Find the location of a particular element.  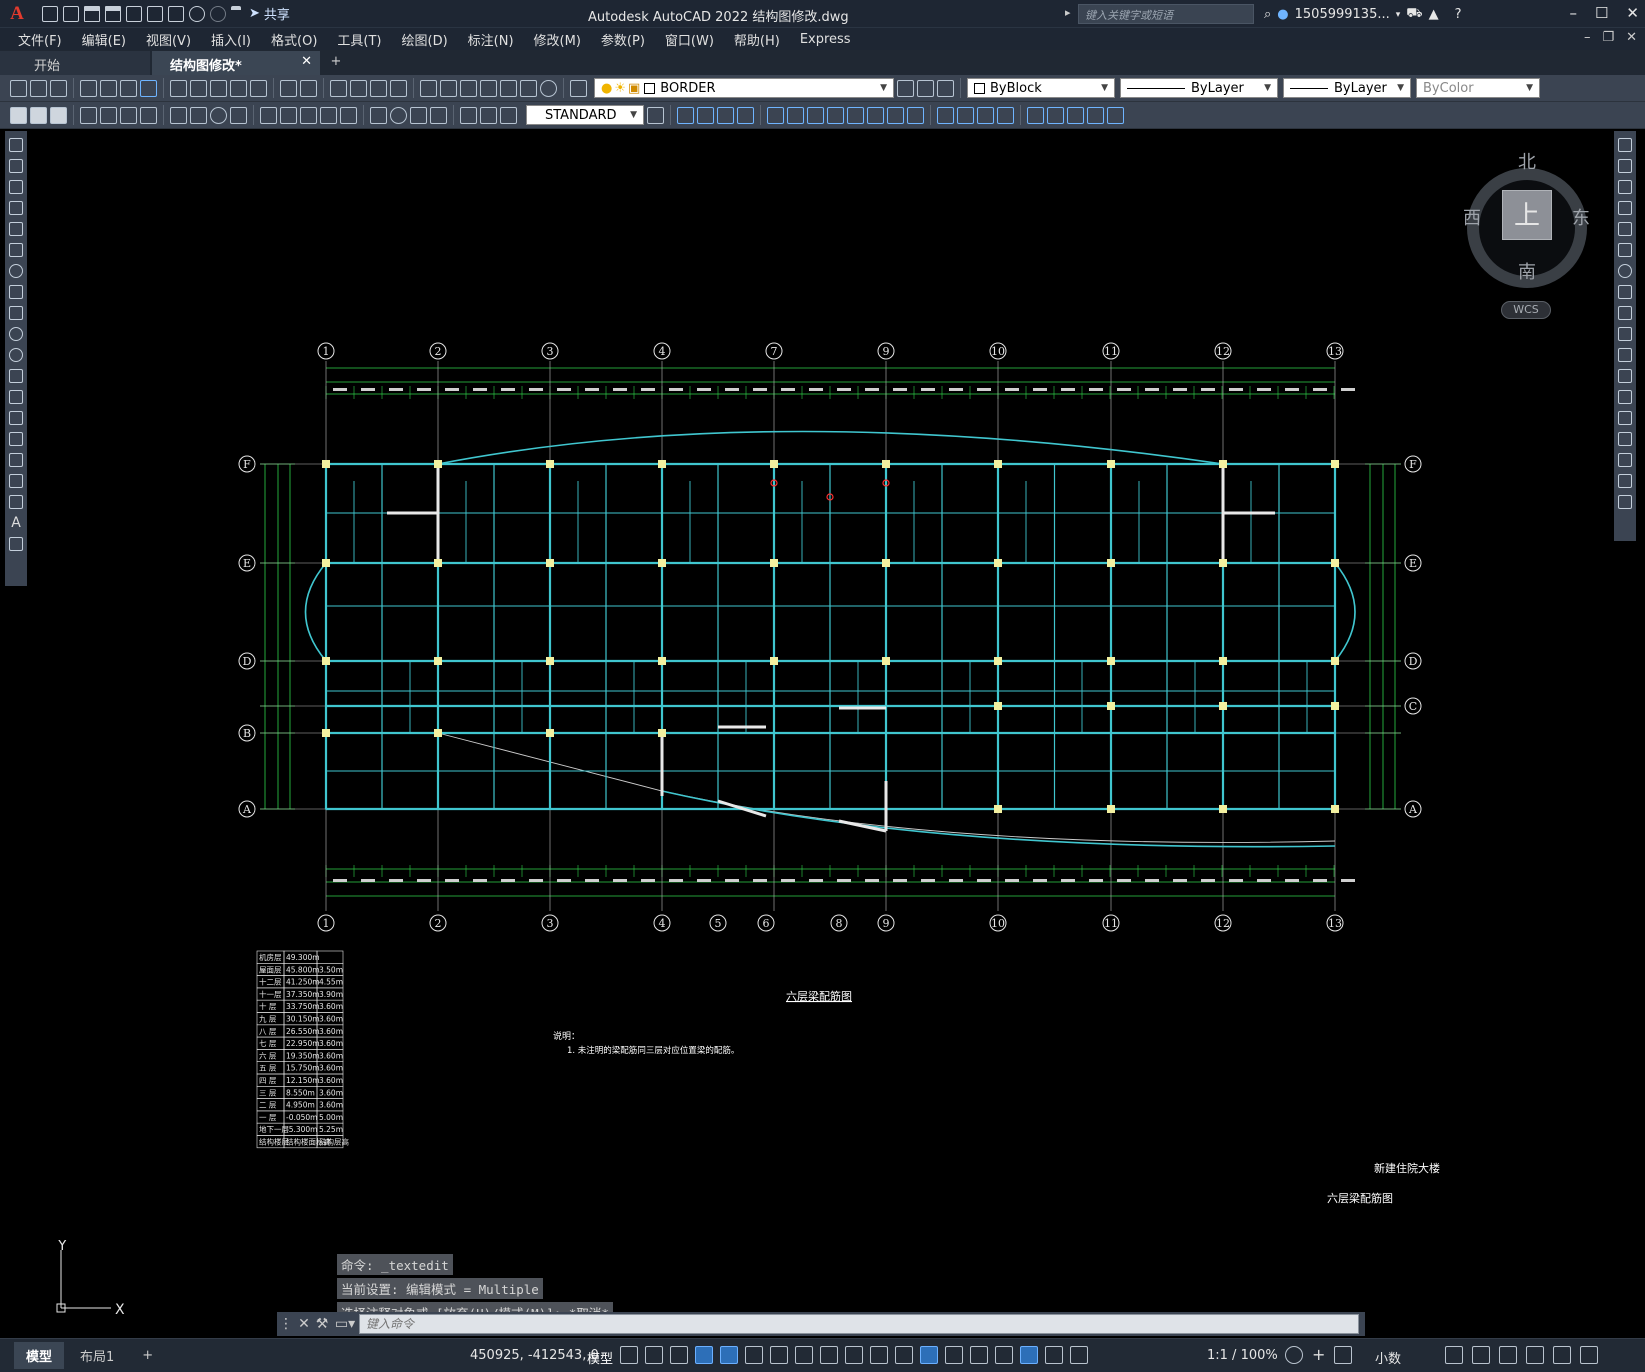

tab-active-drawing: 结构图修改* ✕ is located at coordinates (236, 63).